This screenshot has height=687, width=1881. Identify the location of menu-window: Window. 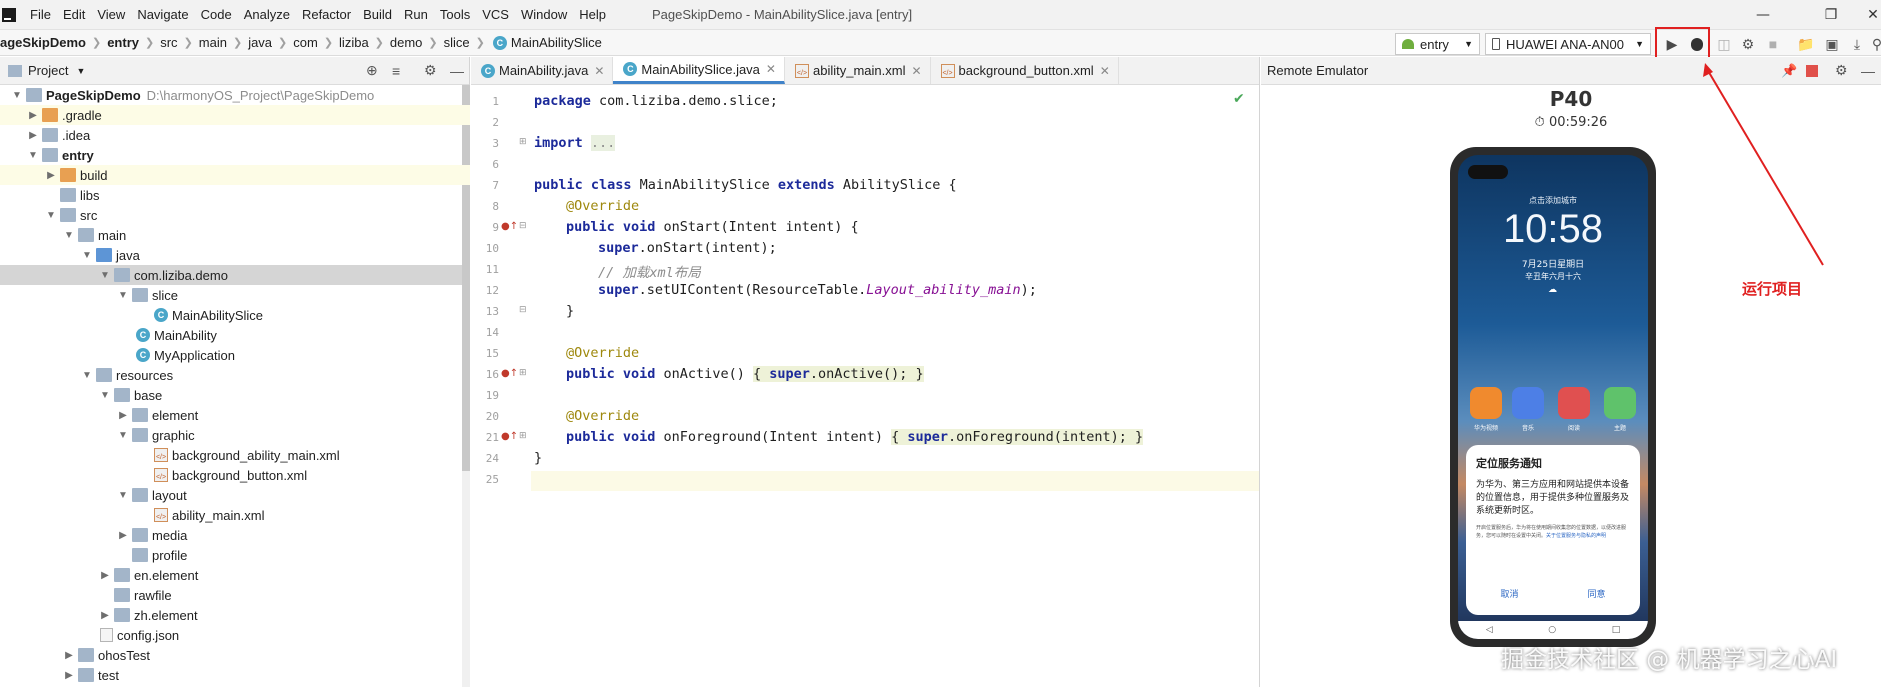
(544, 14).